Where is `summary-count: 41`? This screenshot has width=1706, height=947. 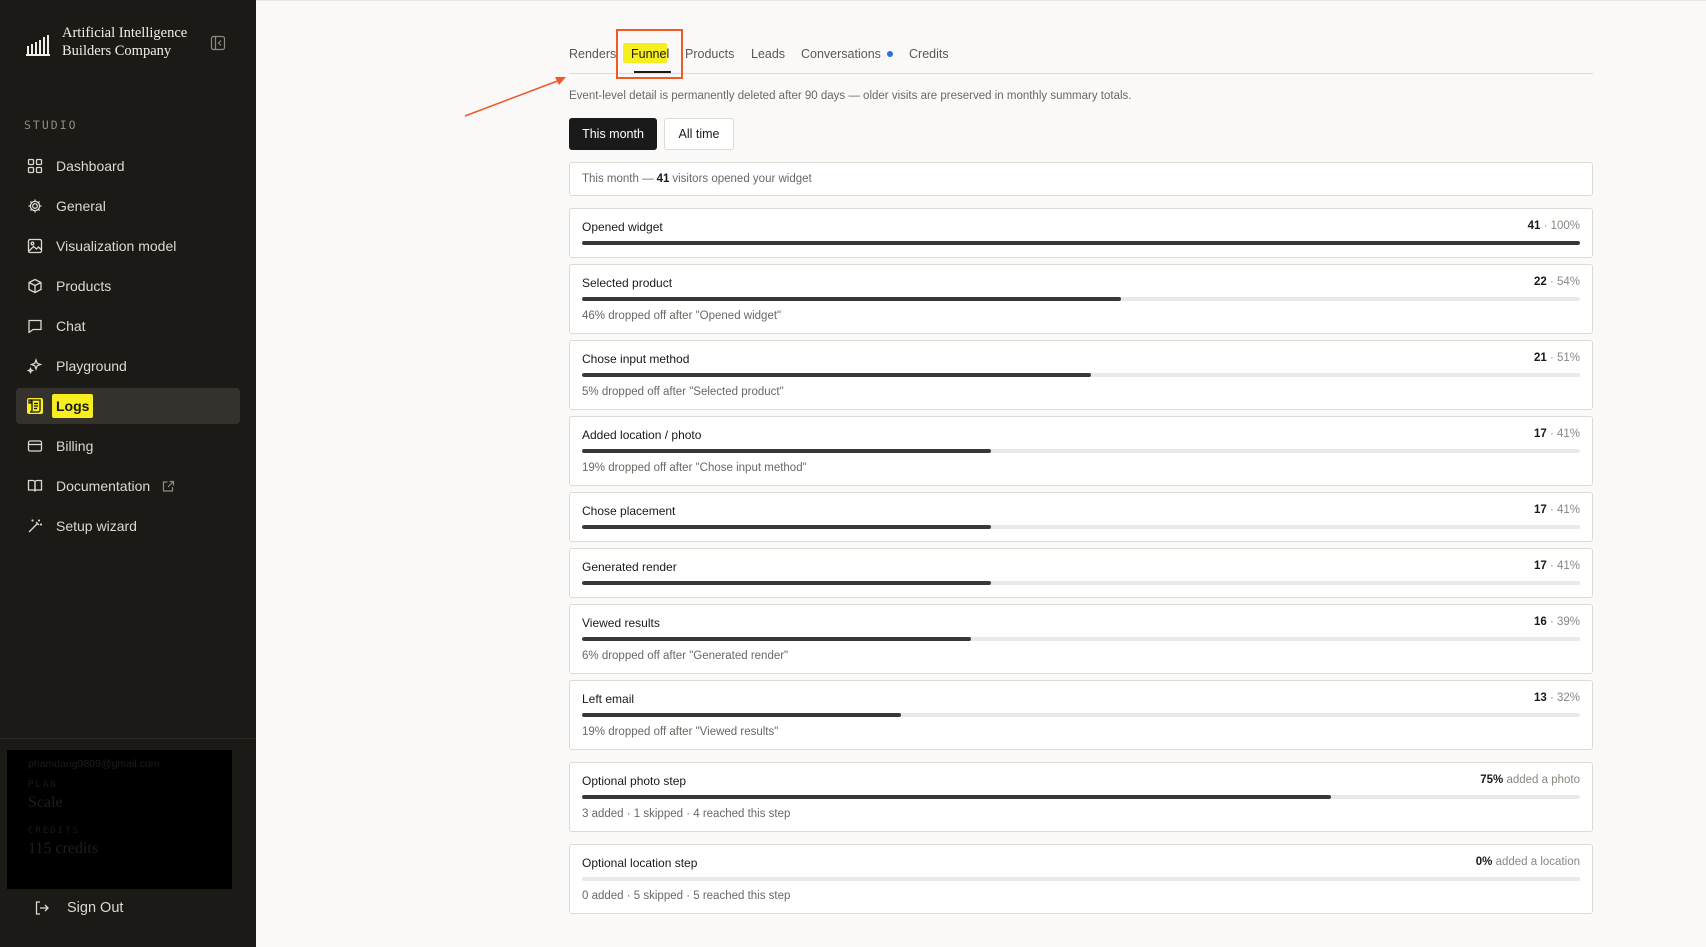
summary-count: 41 is located at coordinates (663, 179).